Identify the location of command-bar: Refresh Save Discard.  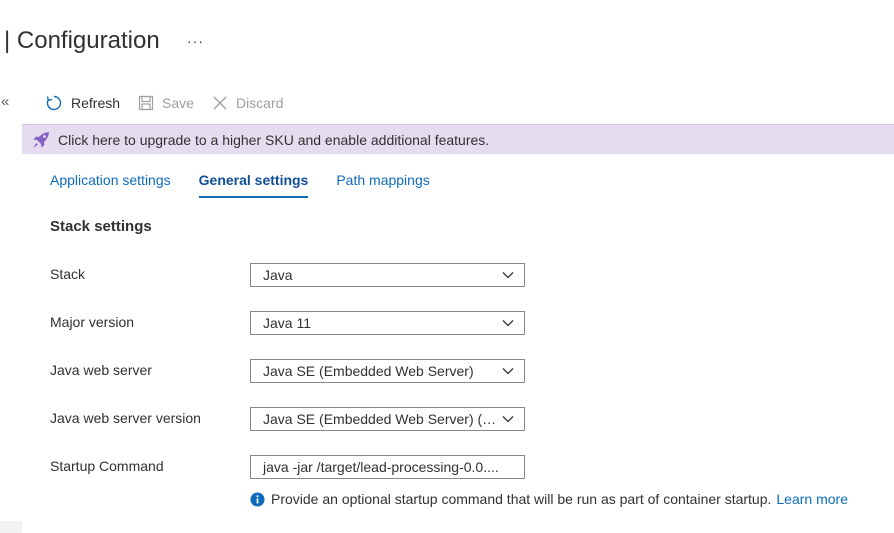
(173, 103).